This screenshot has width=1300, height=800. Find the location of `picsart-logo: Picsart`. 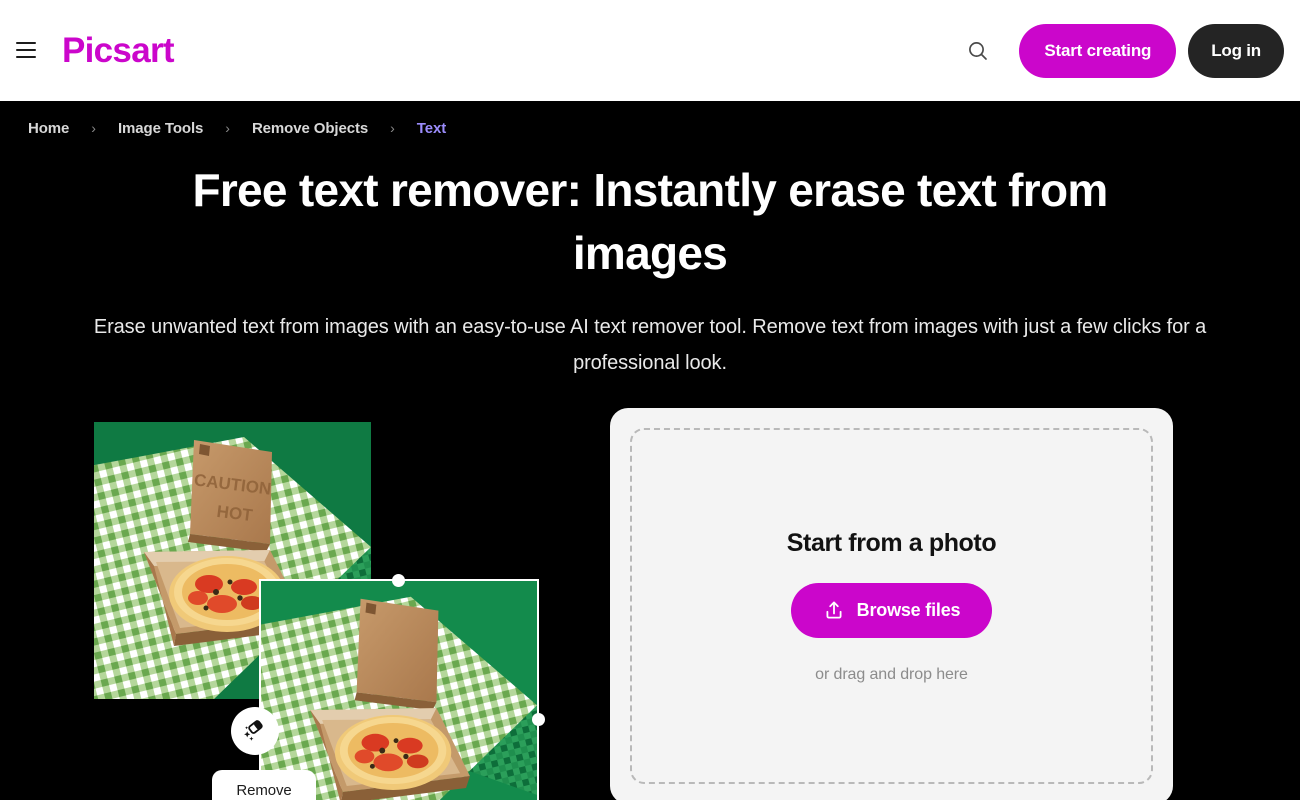

picsart-logo: Picsart is located at coordinates (118, 51).